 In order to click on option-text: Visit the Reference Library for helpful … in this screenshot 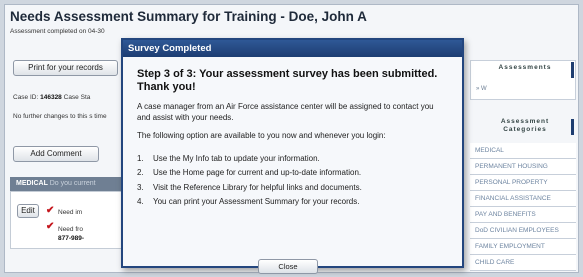, I will do `click(257, 187)`.